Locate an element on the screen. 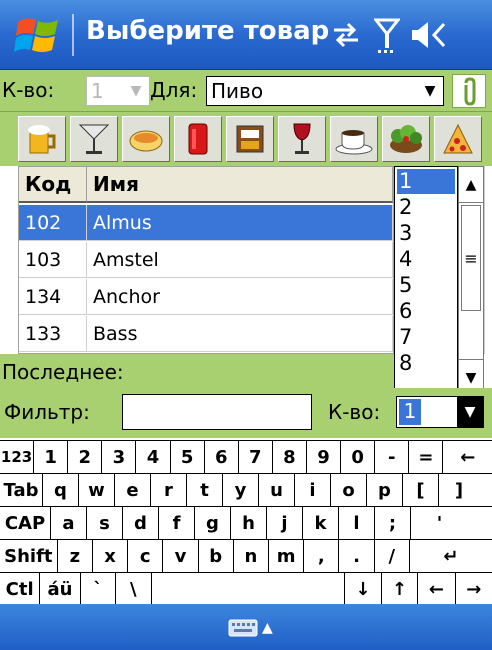 Image resolution: width=492 pixels, height=650 pixels. accents-key: áü is located at coordinates (60, 589).